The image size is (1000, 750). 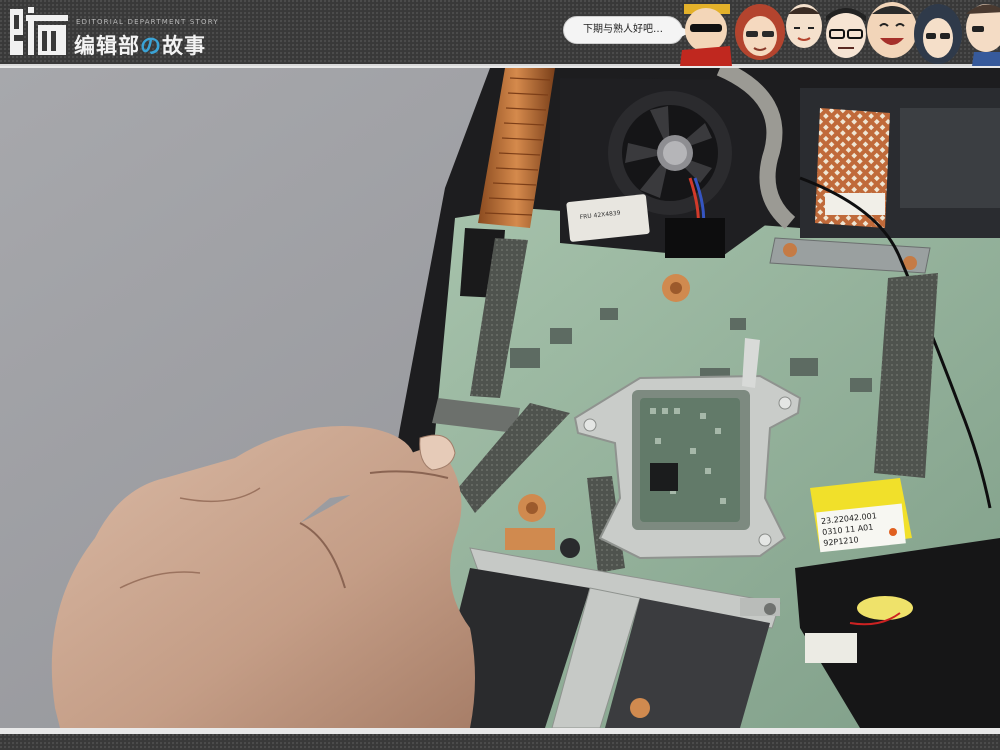 I want to click on character-7-icon, so click(x=983, y=35).